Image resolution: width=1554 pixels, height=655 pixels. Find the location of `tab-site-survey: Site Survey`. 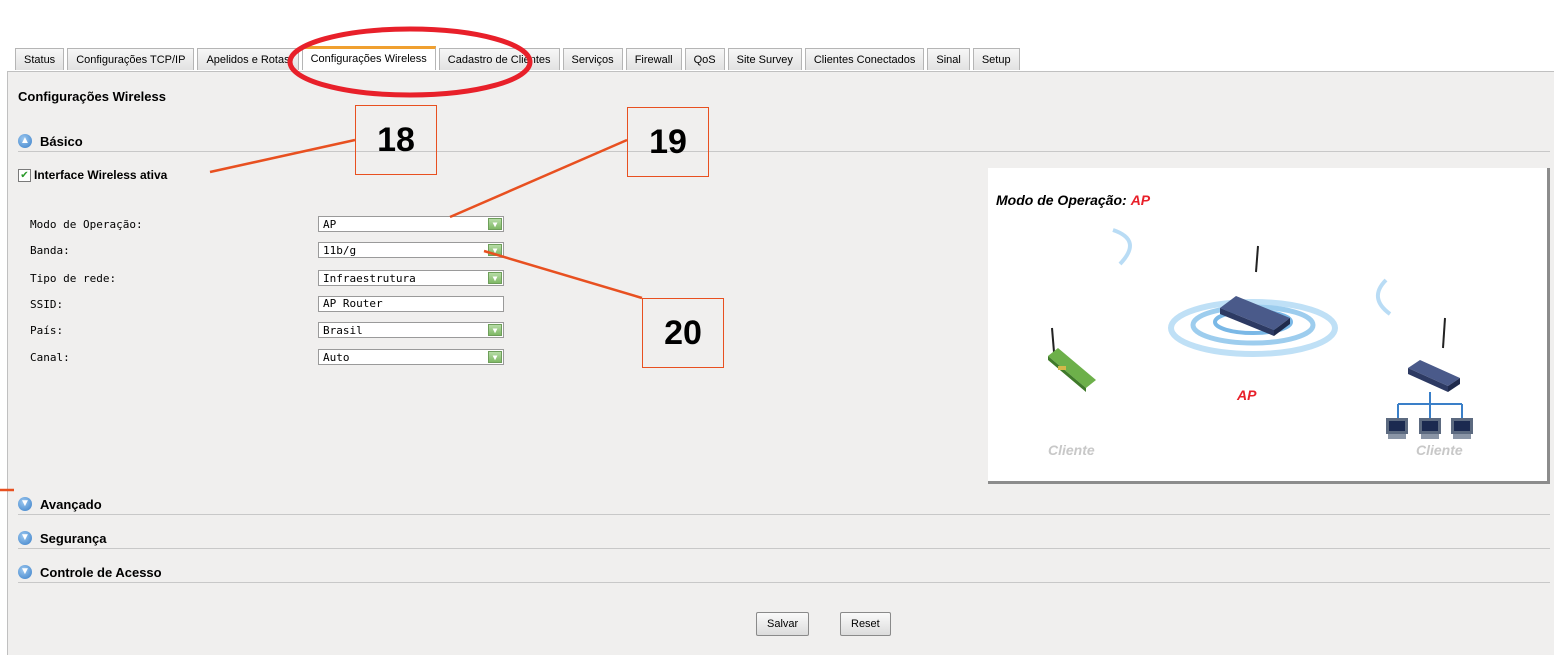

tab-site-survey: Site Survey is located at coordinates (764, 59).